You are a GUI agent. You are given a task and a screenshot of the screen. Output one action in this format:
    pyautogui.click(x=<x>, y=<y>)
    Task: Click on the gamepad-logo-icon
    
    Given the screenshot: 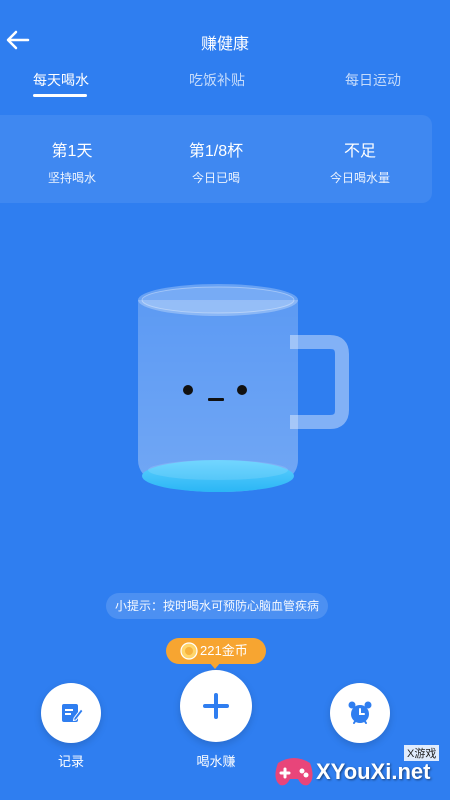 What is the action you would take?
    pyautogui.click(x=294, y=772)
    